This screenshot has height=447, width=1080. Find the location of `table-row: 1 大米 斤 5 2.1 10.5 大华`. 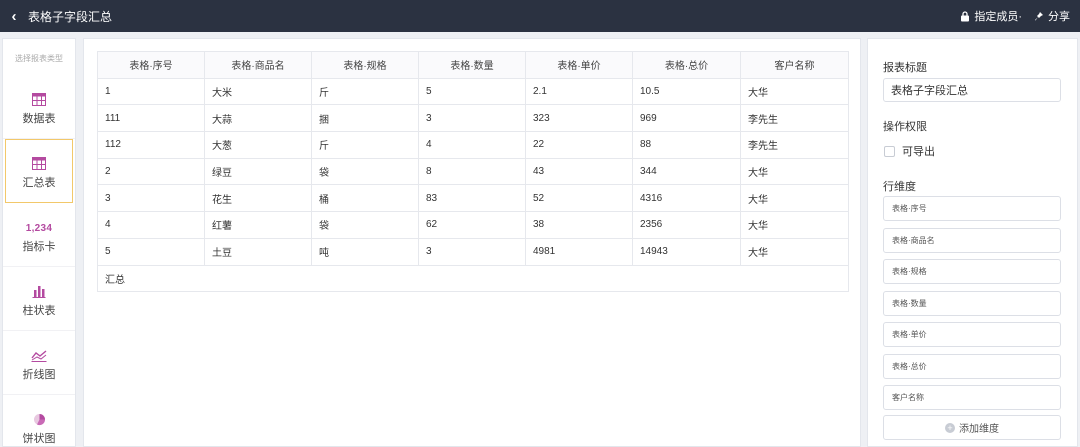

table-row: 1 大米 斤 5 2.1 10.5 大华 is located at coordinates (473, 91).